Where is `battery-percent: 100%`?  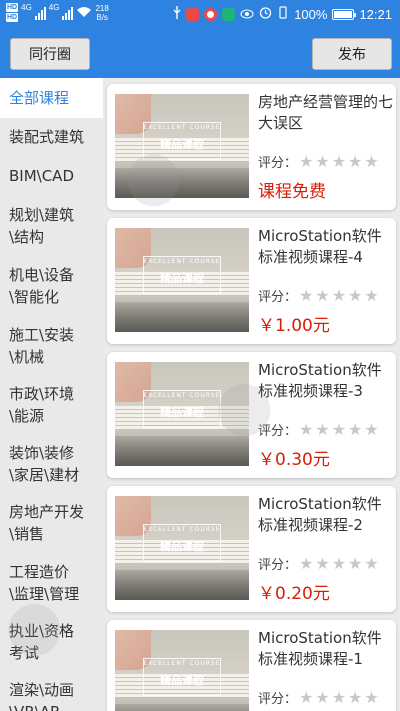 battery-percent: 100% is located at coordinates (311, 14).